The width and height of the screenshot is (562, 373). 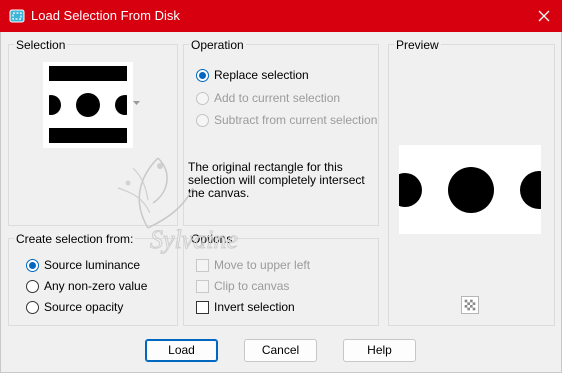 I want to click on radio-add-to-current-selection: Add to current selection, so click(x=268, y=98).